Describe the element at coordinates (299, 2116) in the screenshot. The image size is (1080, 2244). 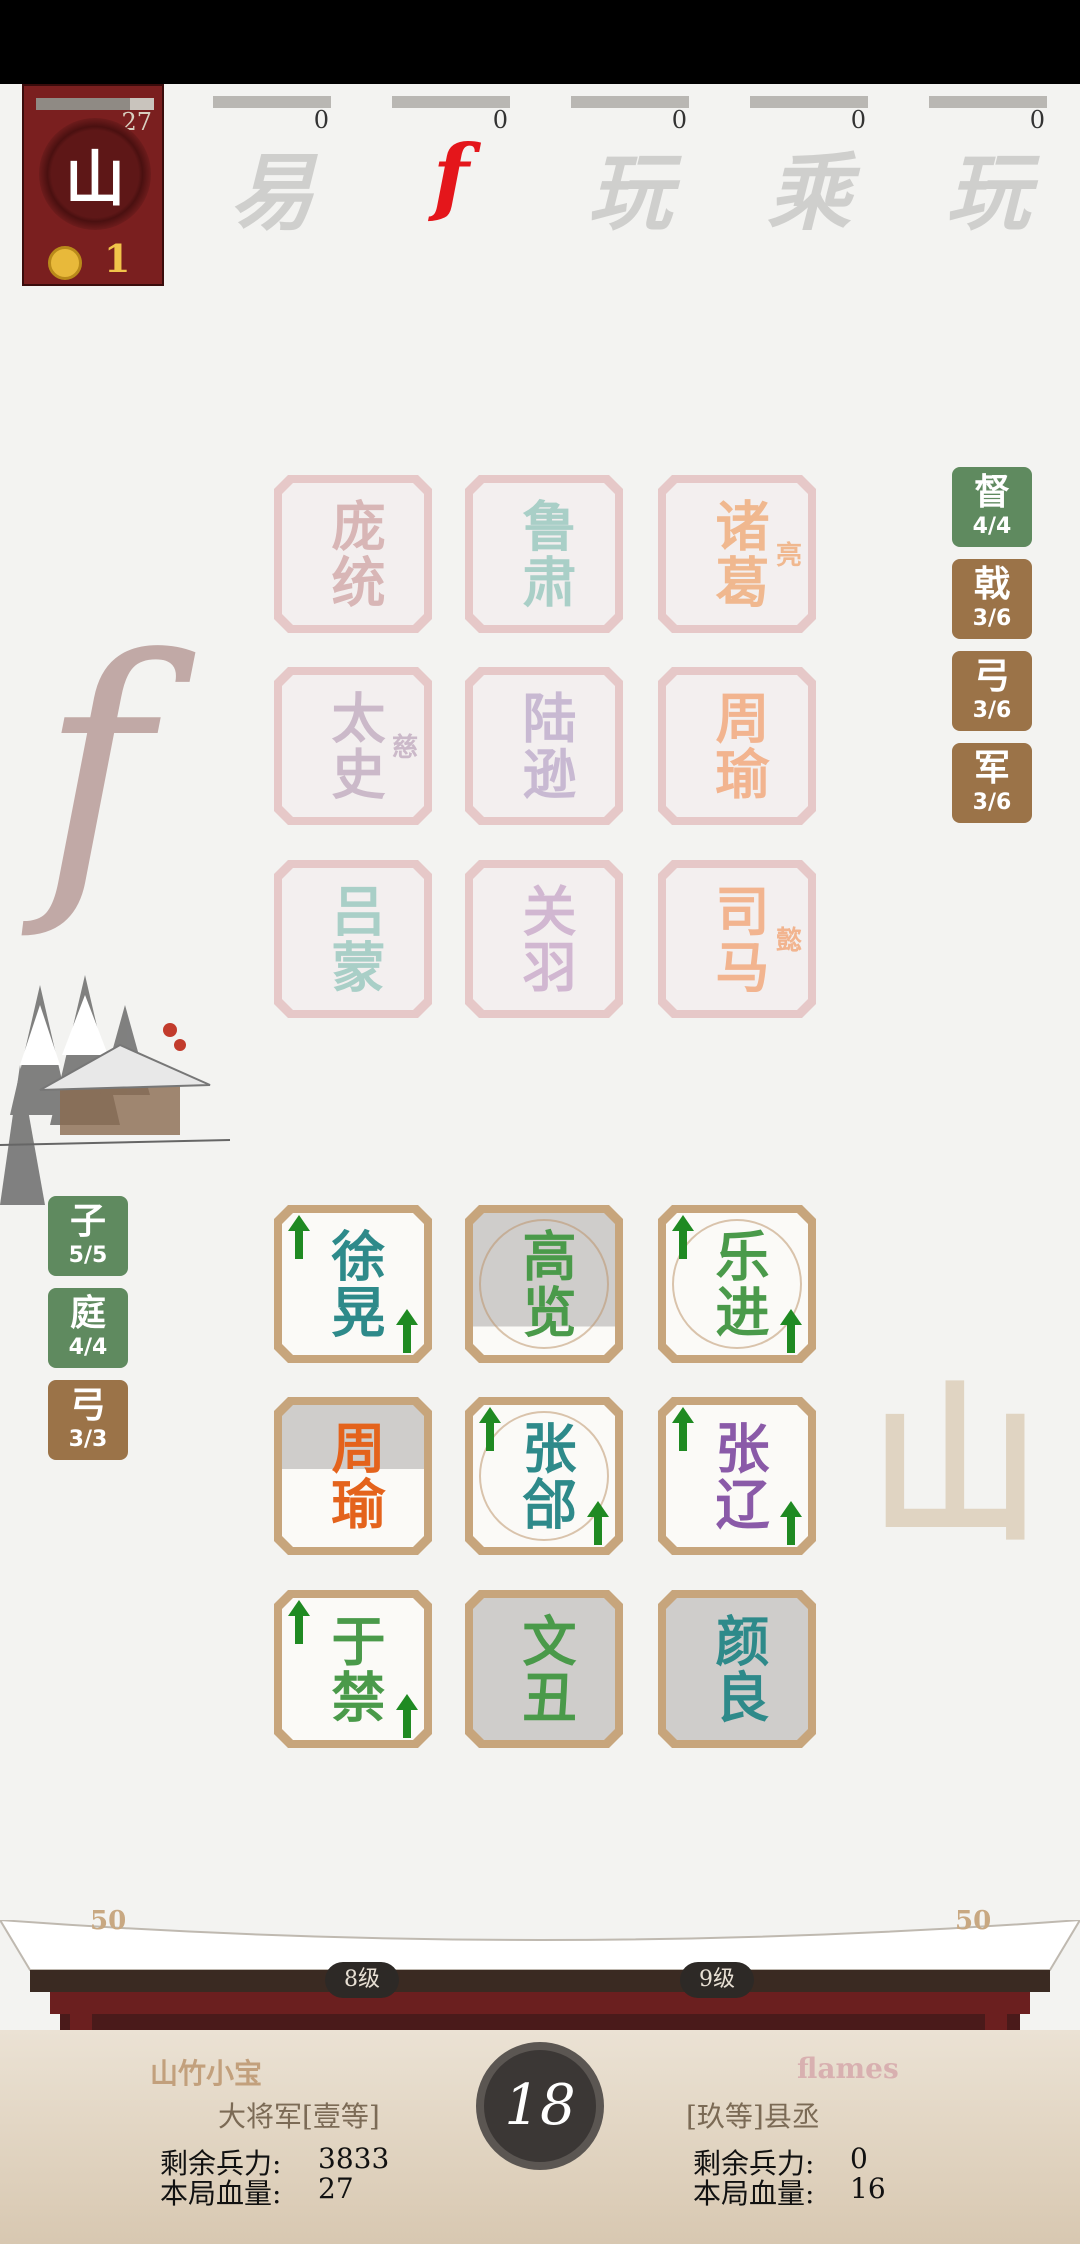
I see `my-title: 大将军[壹等]` at that location.